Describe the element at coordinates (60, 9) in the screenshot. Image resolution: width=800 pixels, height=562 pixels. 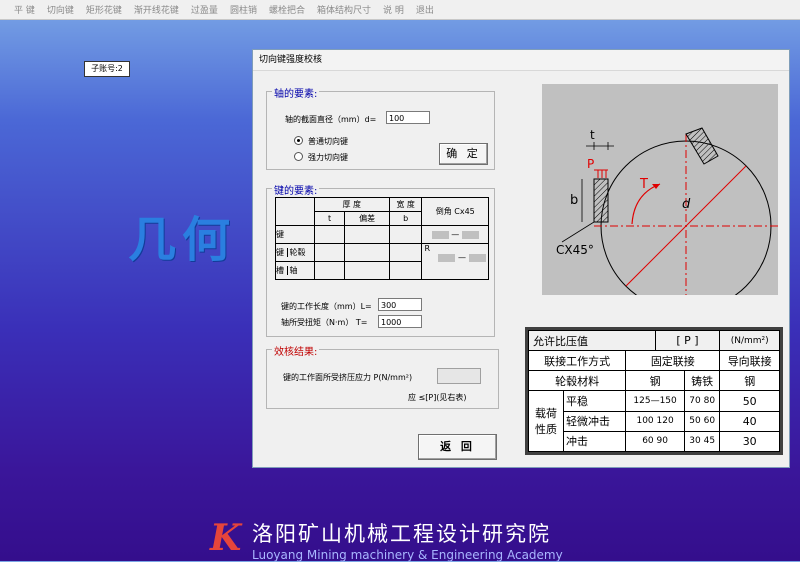
I see `menu-item-tangential-key: 切向键` at that location.